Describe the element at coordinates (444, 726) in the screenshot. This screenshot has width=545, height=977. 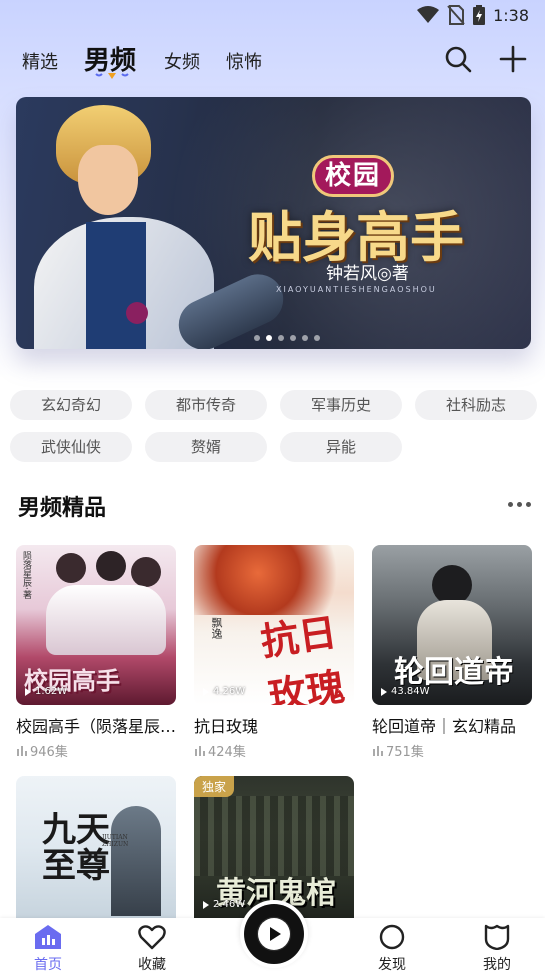
I see `book-title: 轮回道帝｜玄幻精品` at that location.